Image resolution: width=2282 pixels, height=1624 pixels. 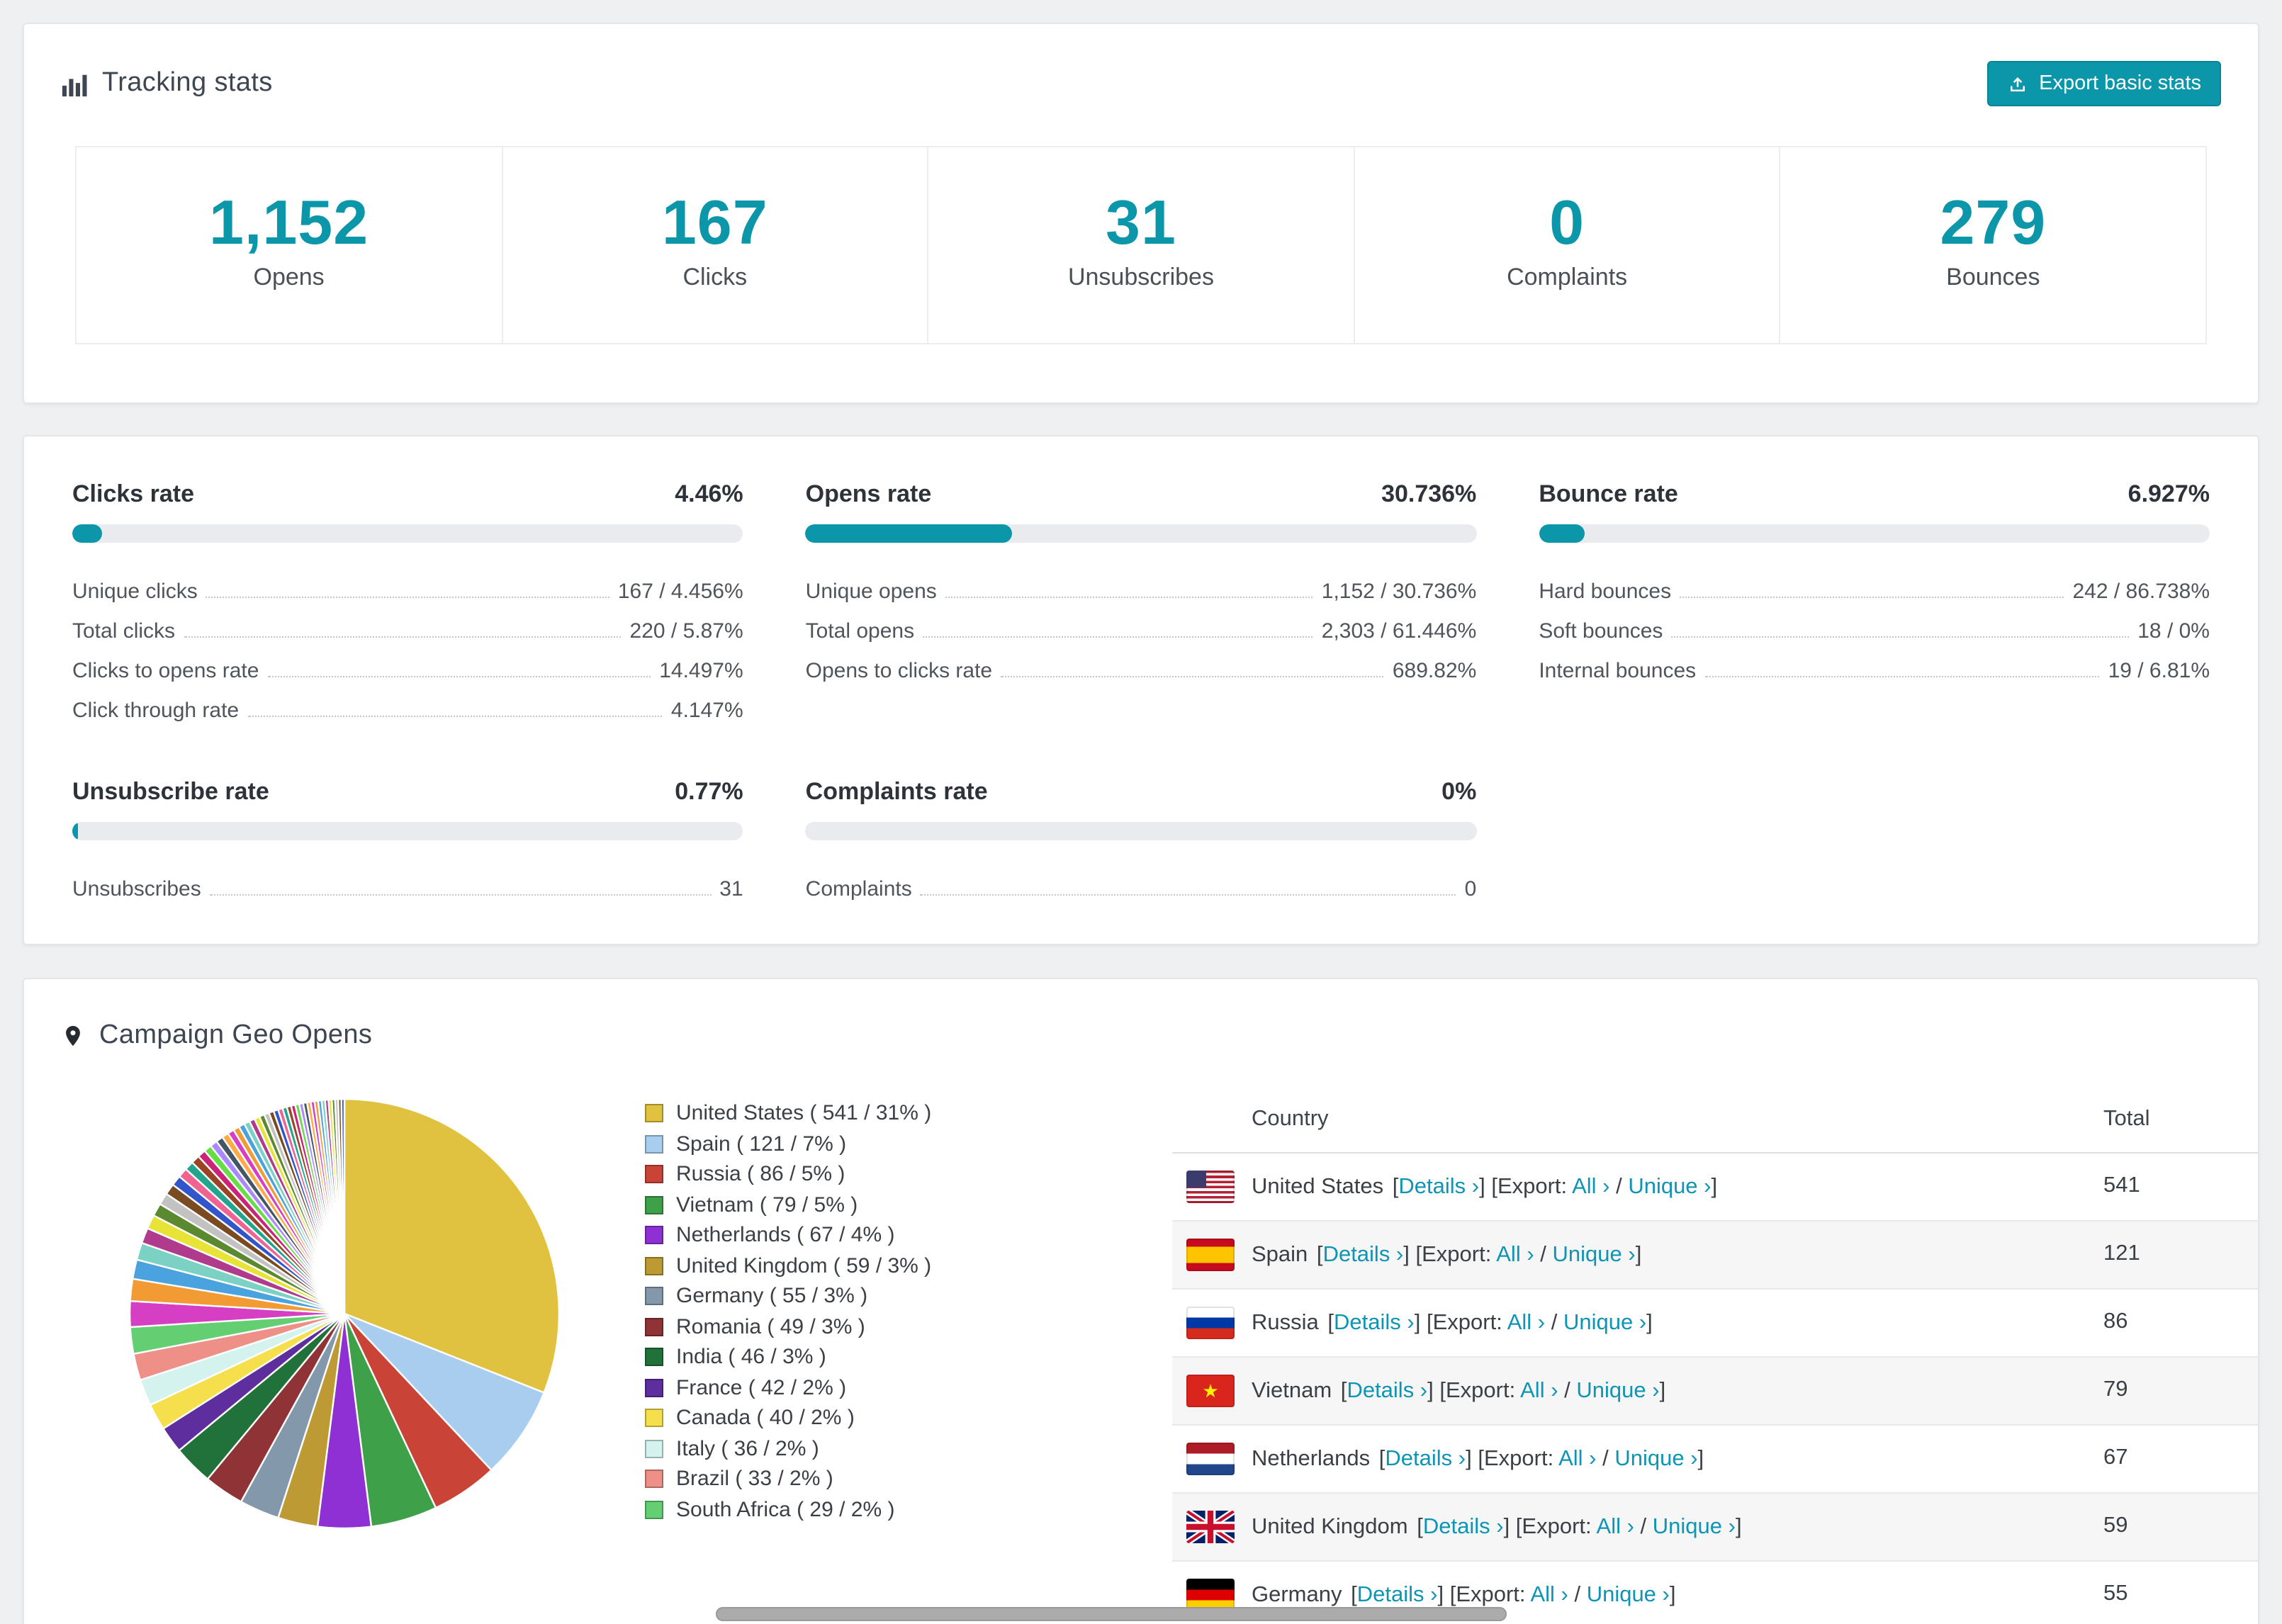 I want to click on rate-stat-row: Soft bounces 18 / 0%, so click(x=1874, y=623).